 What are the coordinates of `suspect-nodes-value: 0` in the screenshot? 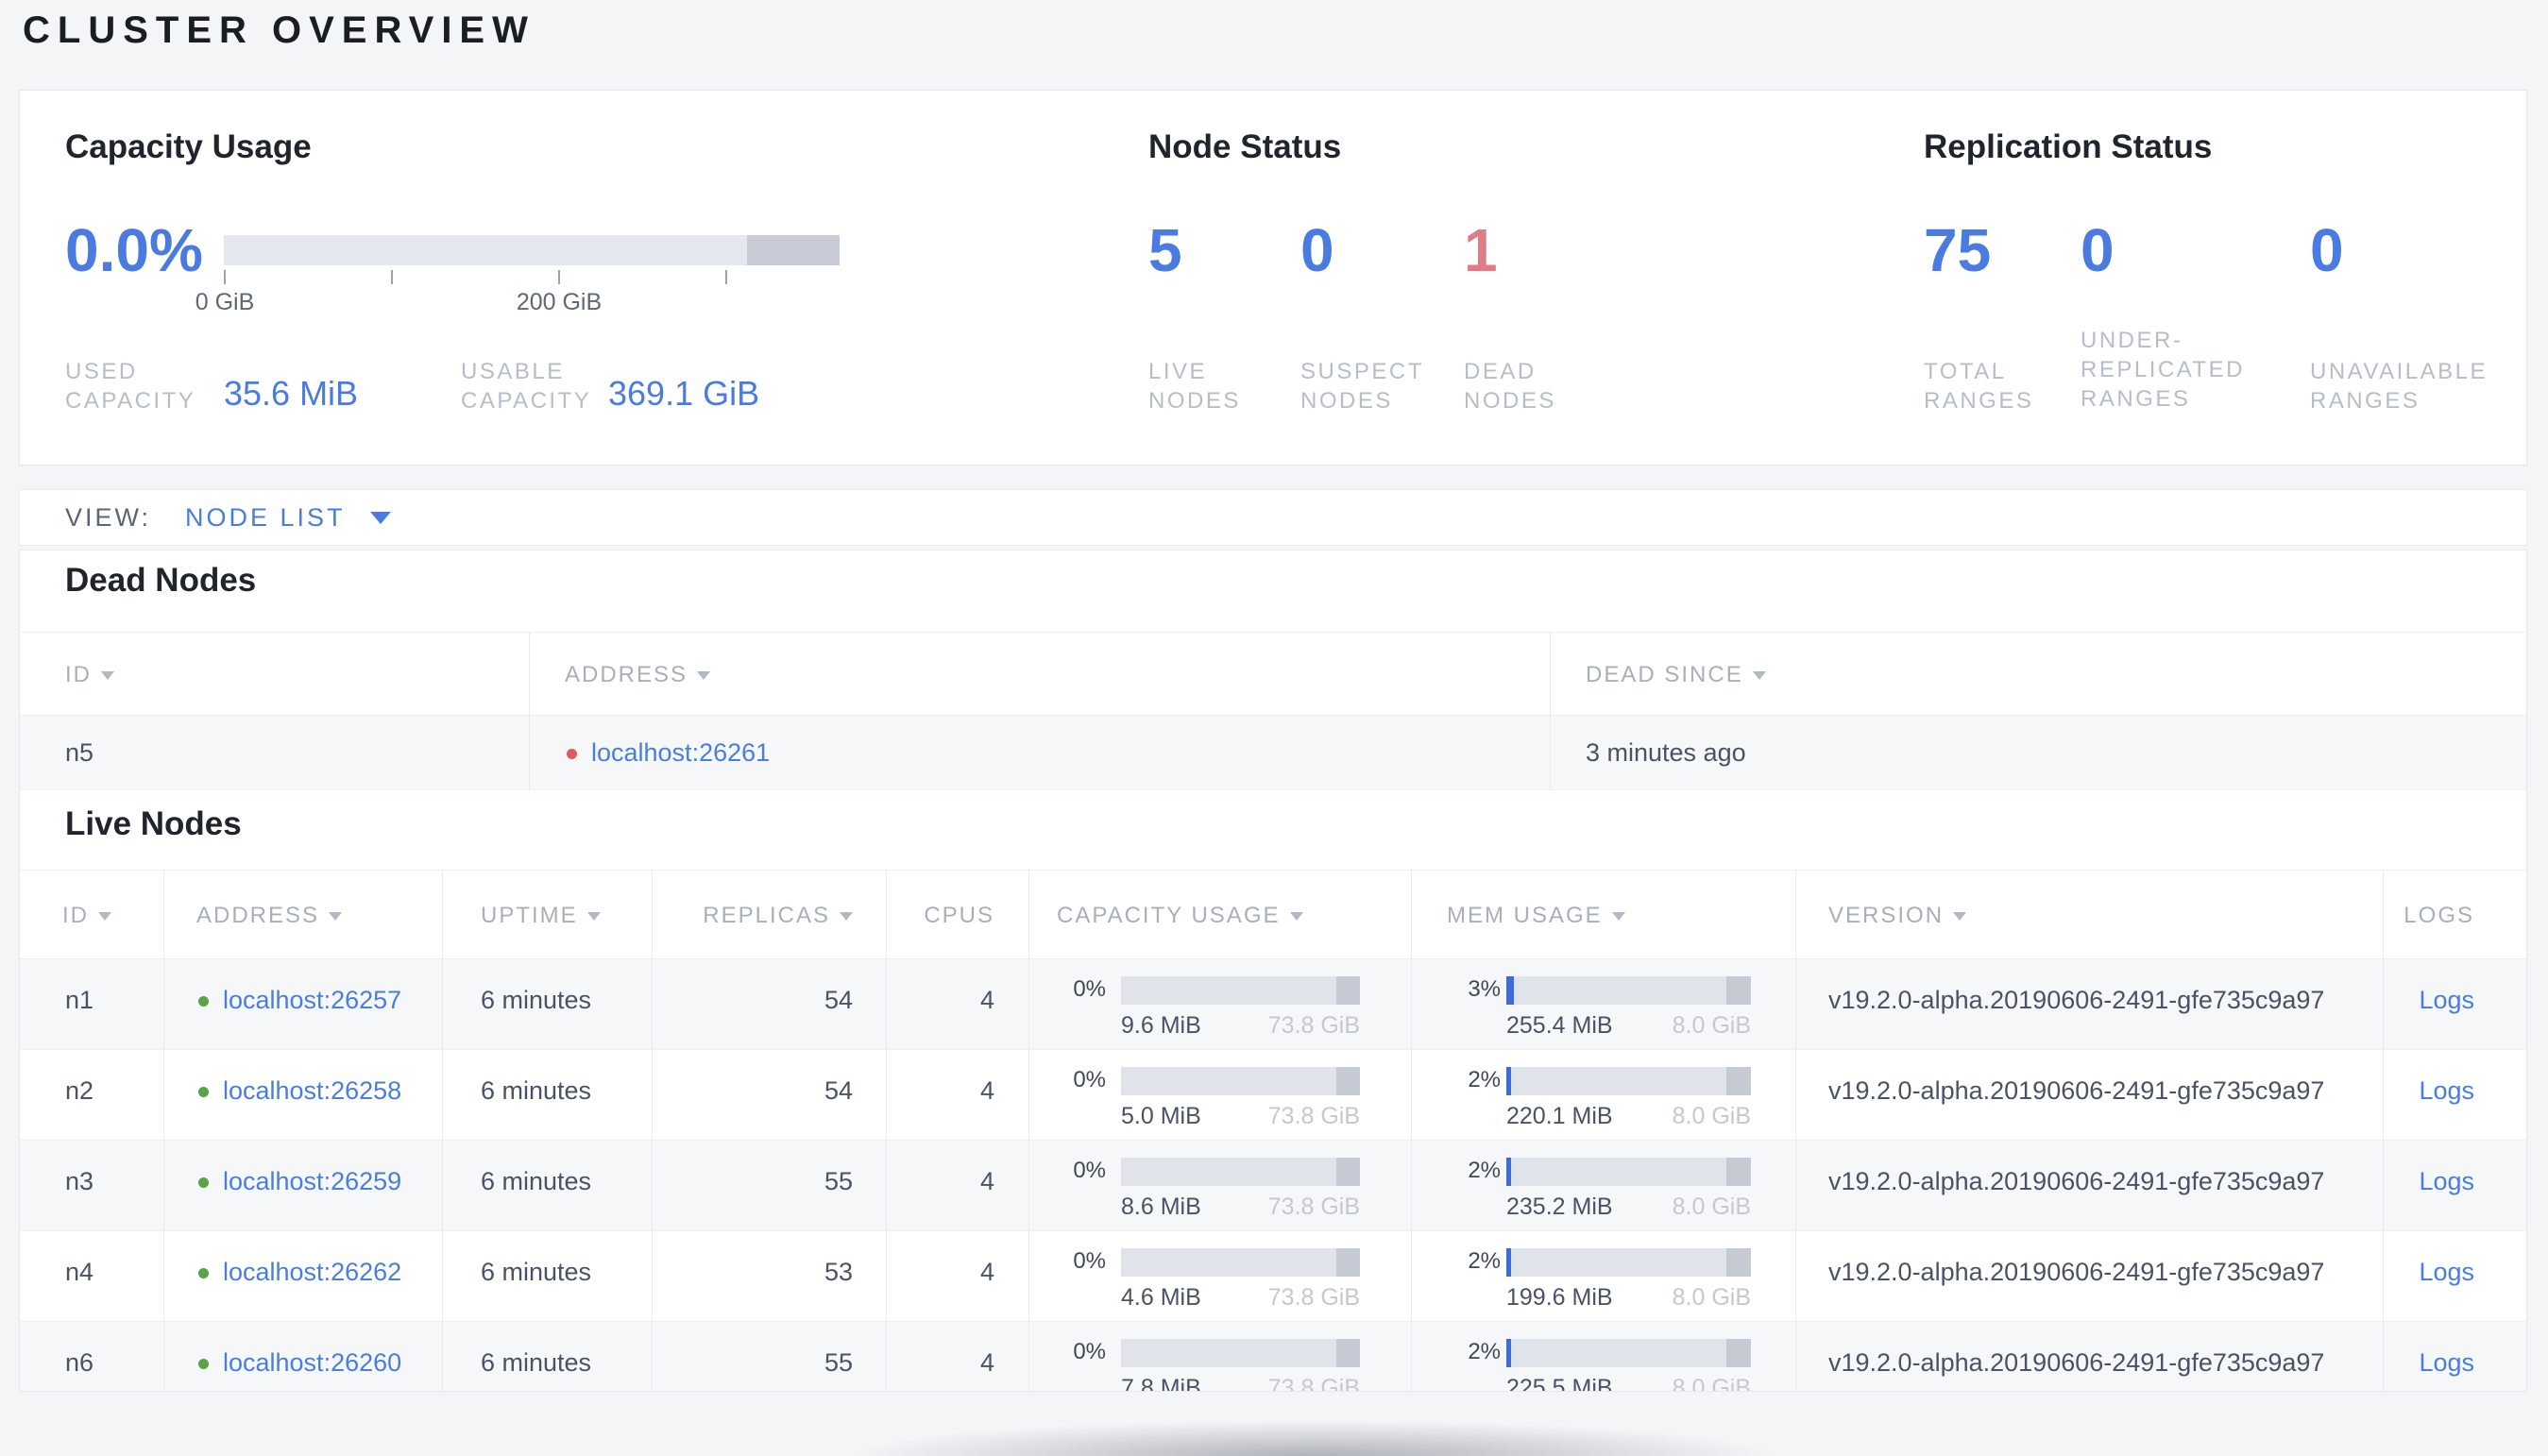 It's located at (1317, 250).